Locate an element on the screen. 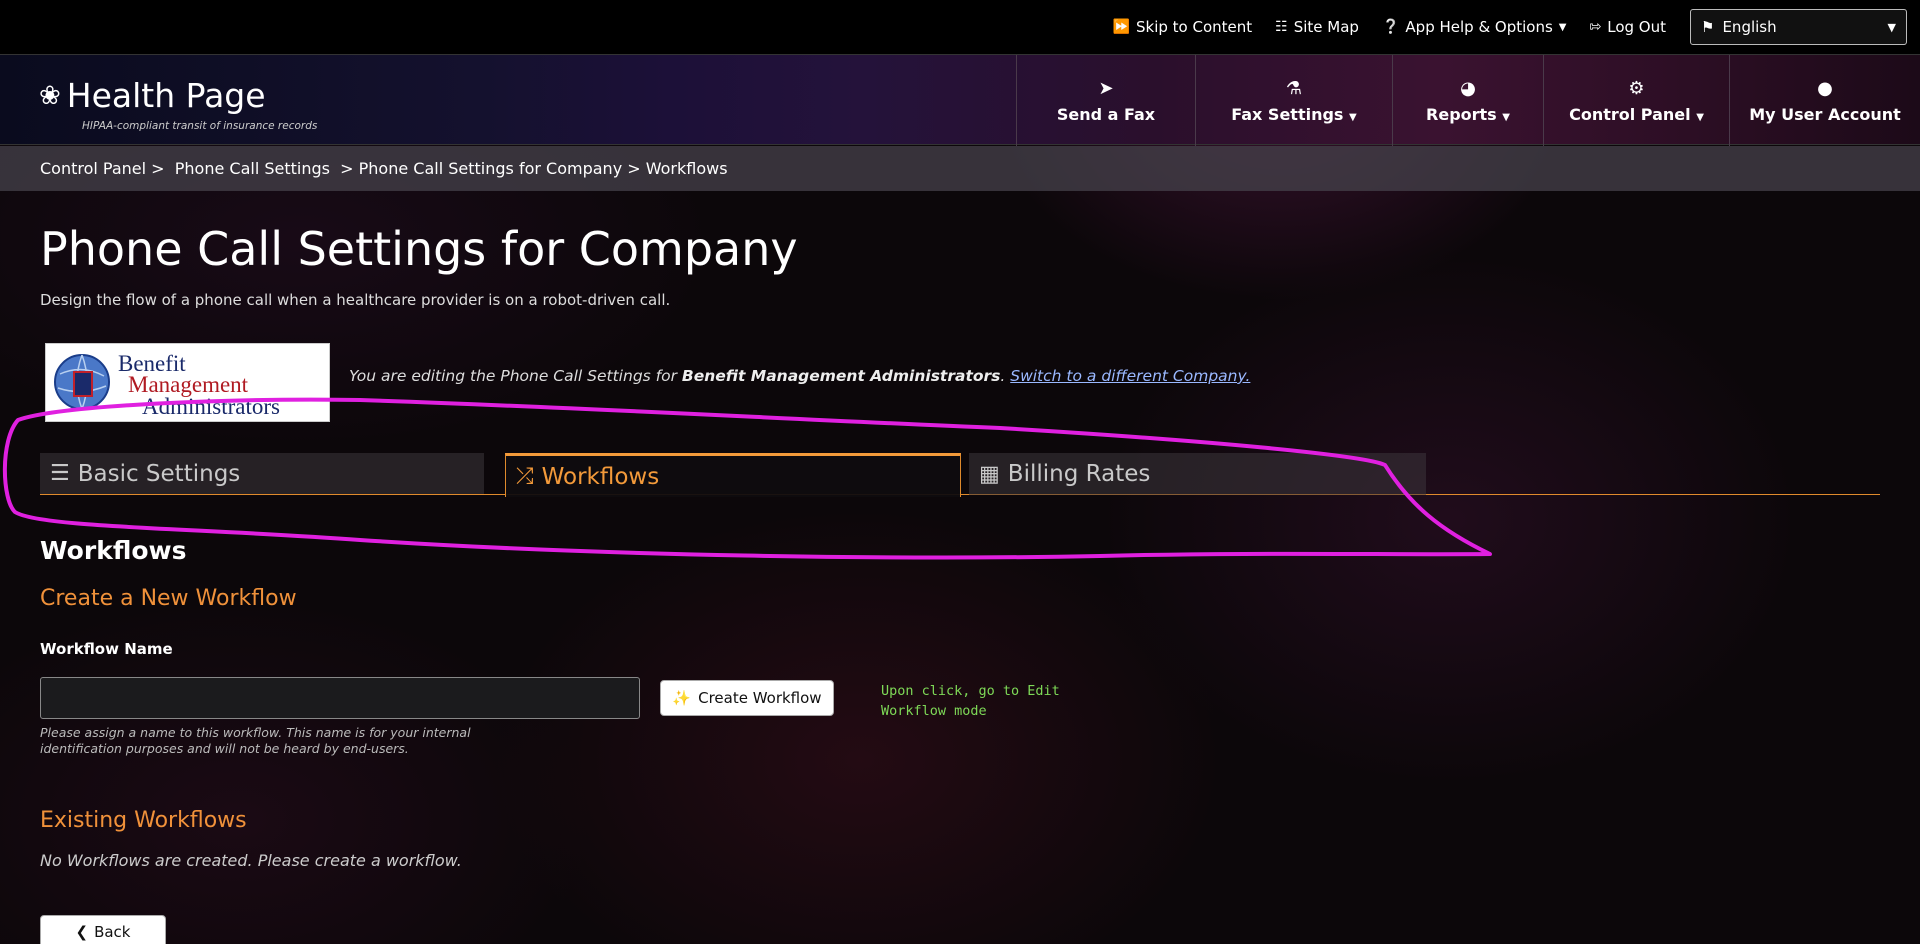 Image resolution: width=1920 pixels, height=944 pixels. tab-basic-settings: ☰ Basic Settings is located at coordinates (262, 474).